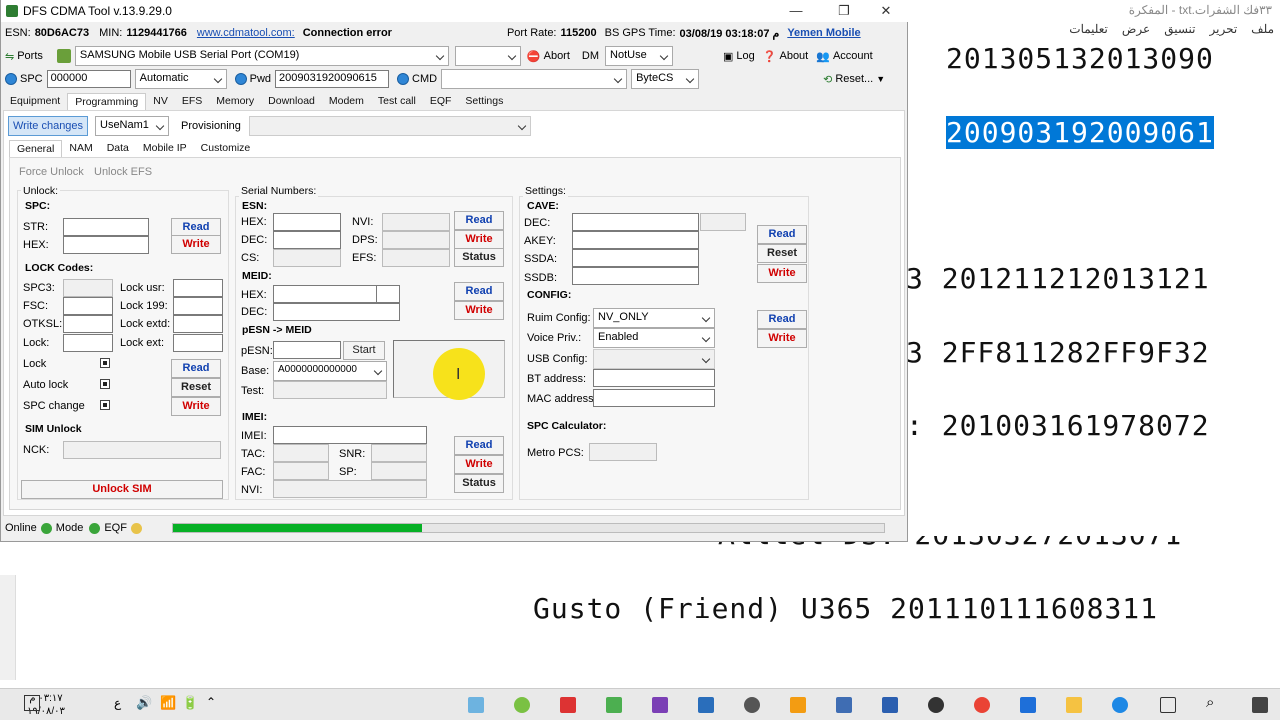  Describe the element at coordinates (307, 350) in the screenshot. I see `pesn-input` at that location.